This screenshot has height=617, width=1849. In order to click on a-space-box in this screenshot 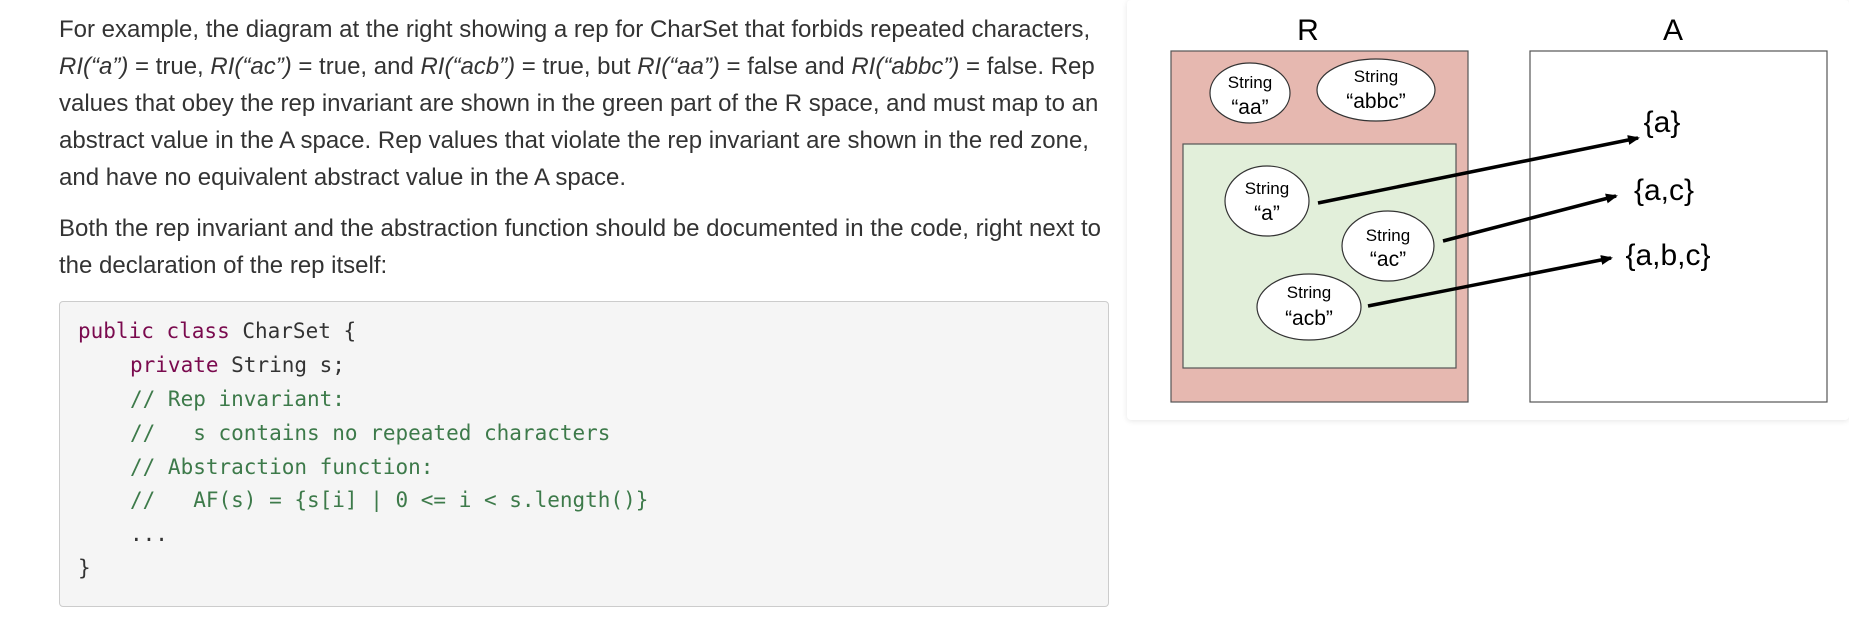, I will do `click(1678, 226)`.